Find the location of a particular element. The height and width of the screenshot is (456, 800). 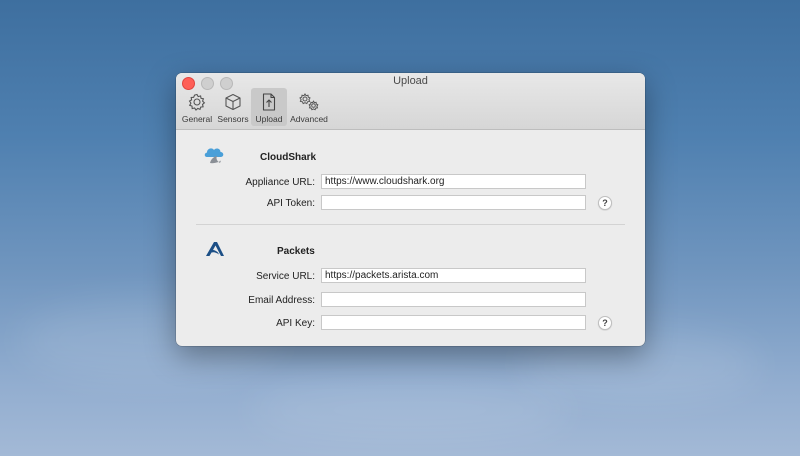

section-divider is located at coordinates (410, 224).